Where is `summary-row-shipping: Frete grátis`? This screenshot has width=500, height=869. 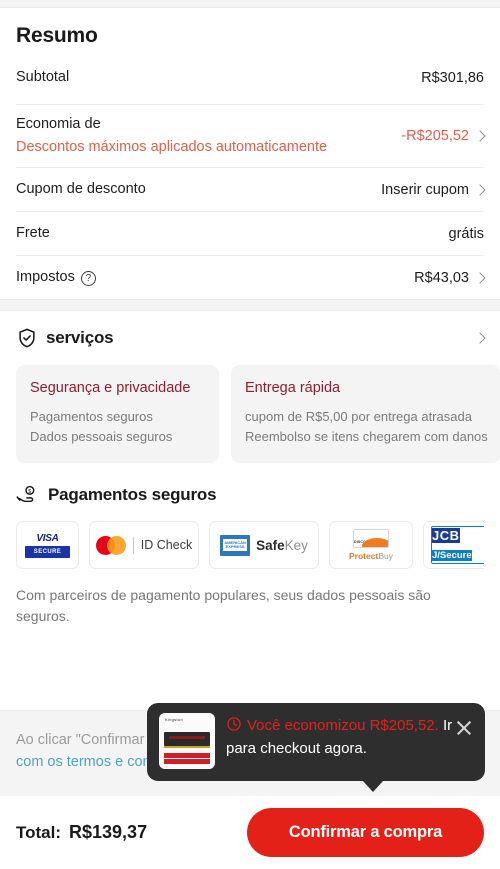 summary-row-shipping: Frete grátis is located at coordinates (250, 233).